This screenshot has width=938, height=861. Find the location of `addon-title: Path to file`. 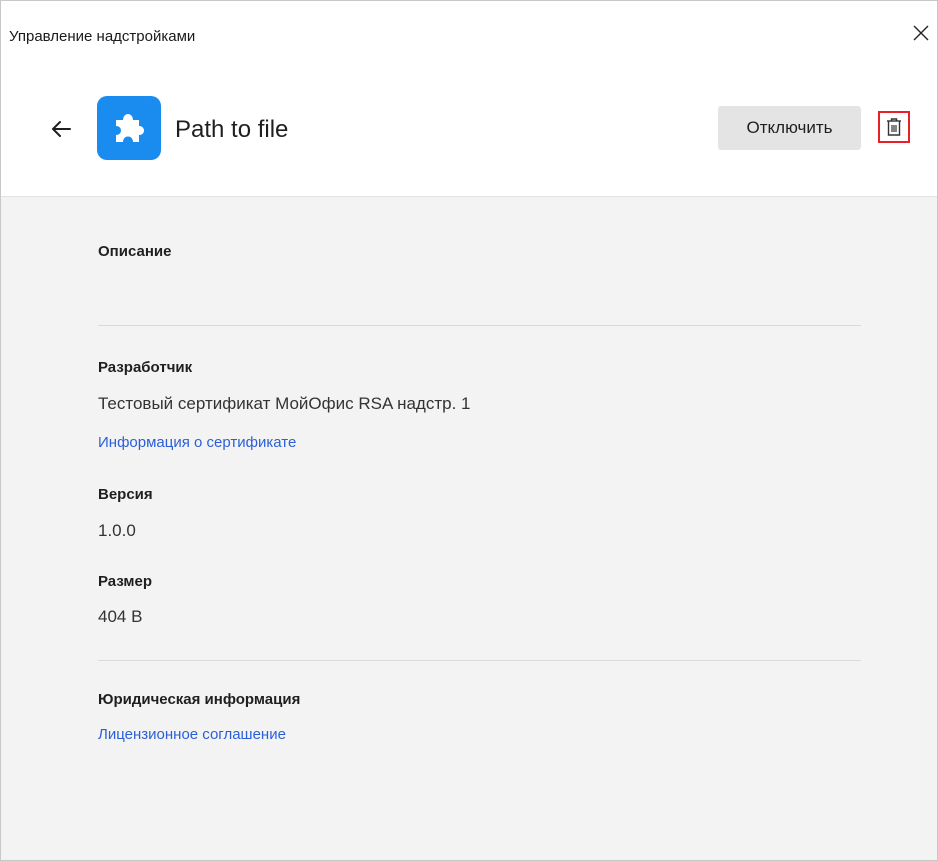

addon-title: Path to file is located at coordinates (232, 129).